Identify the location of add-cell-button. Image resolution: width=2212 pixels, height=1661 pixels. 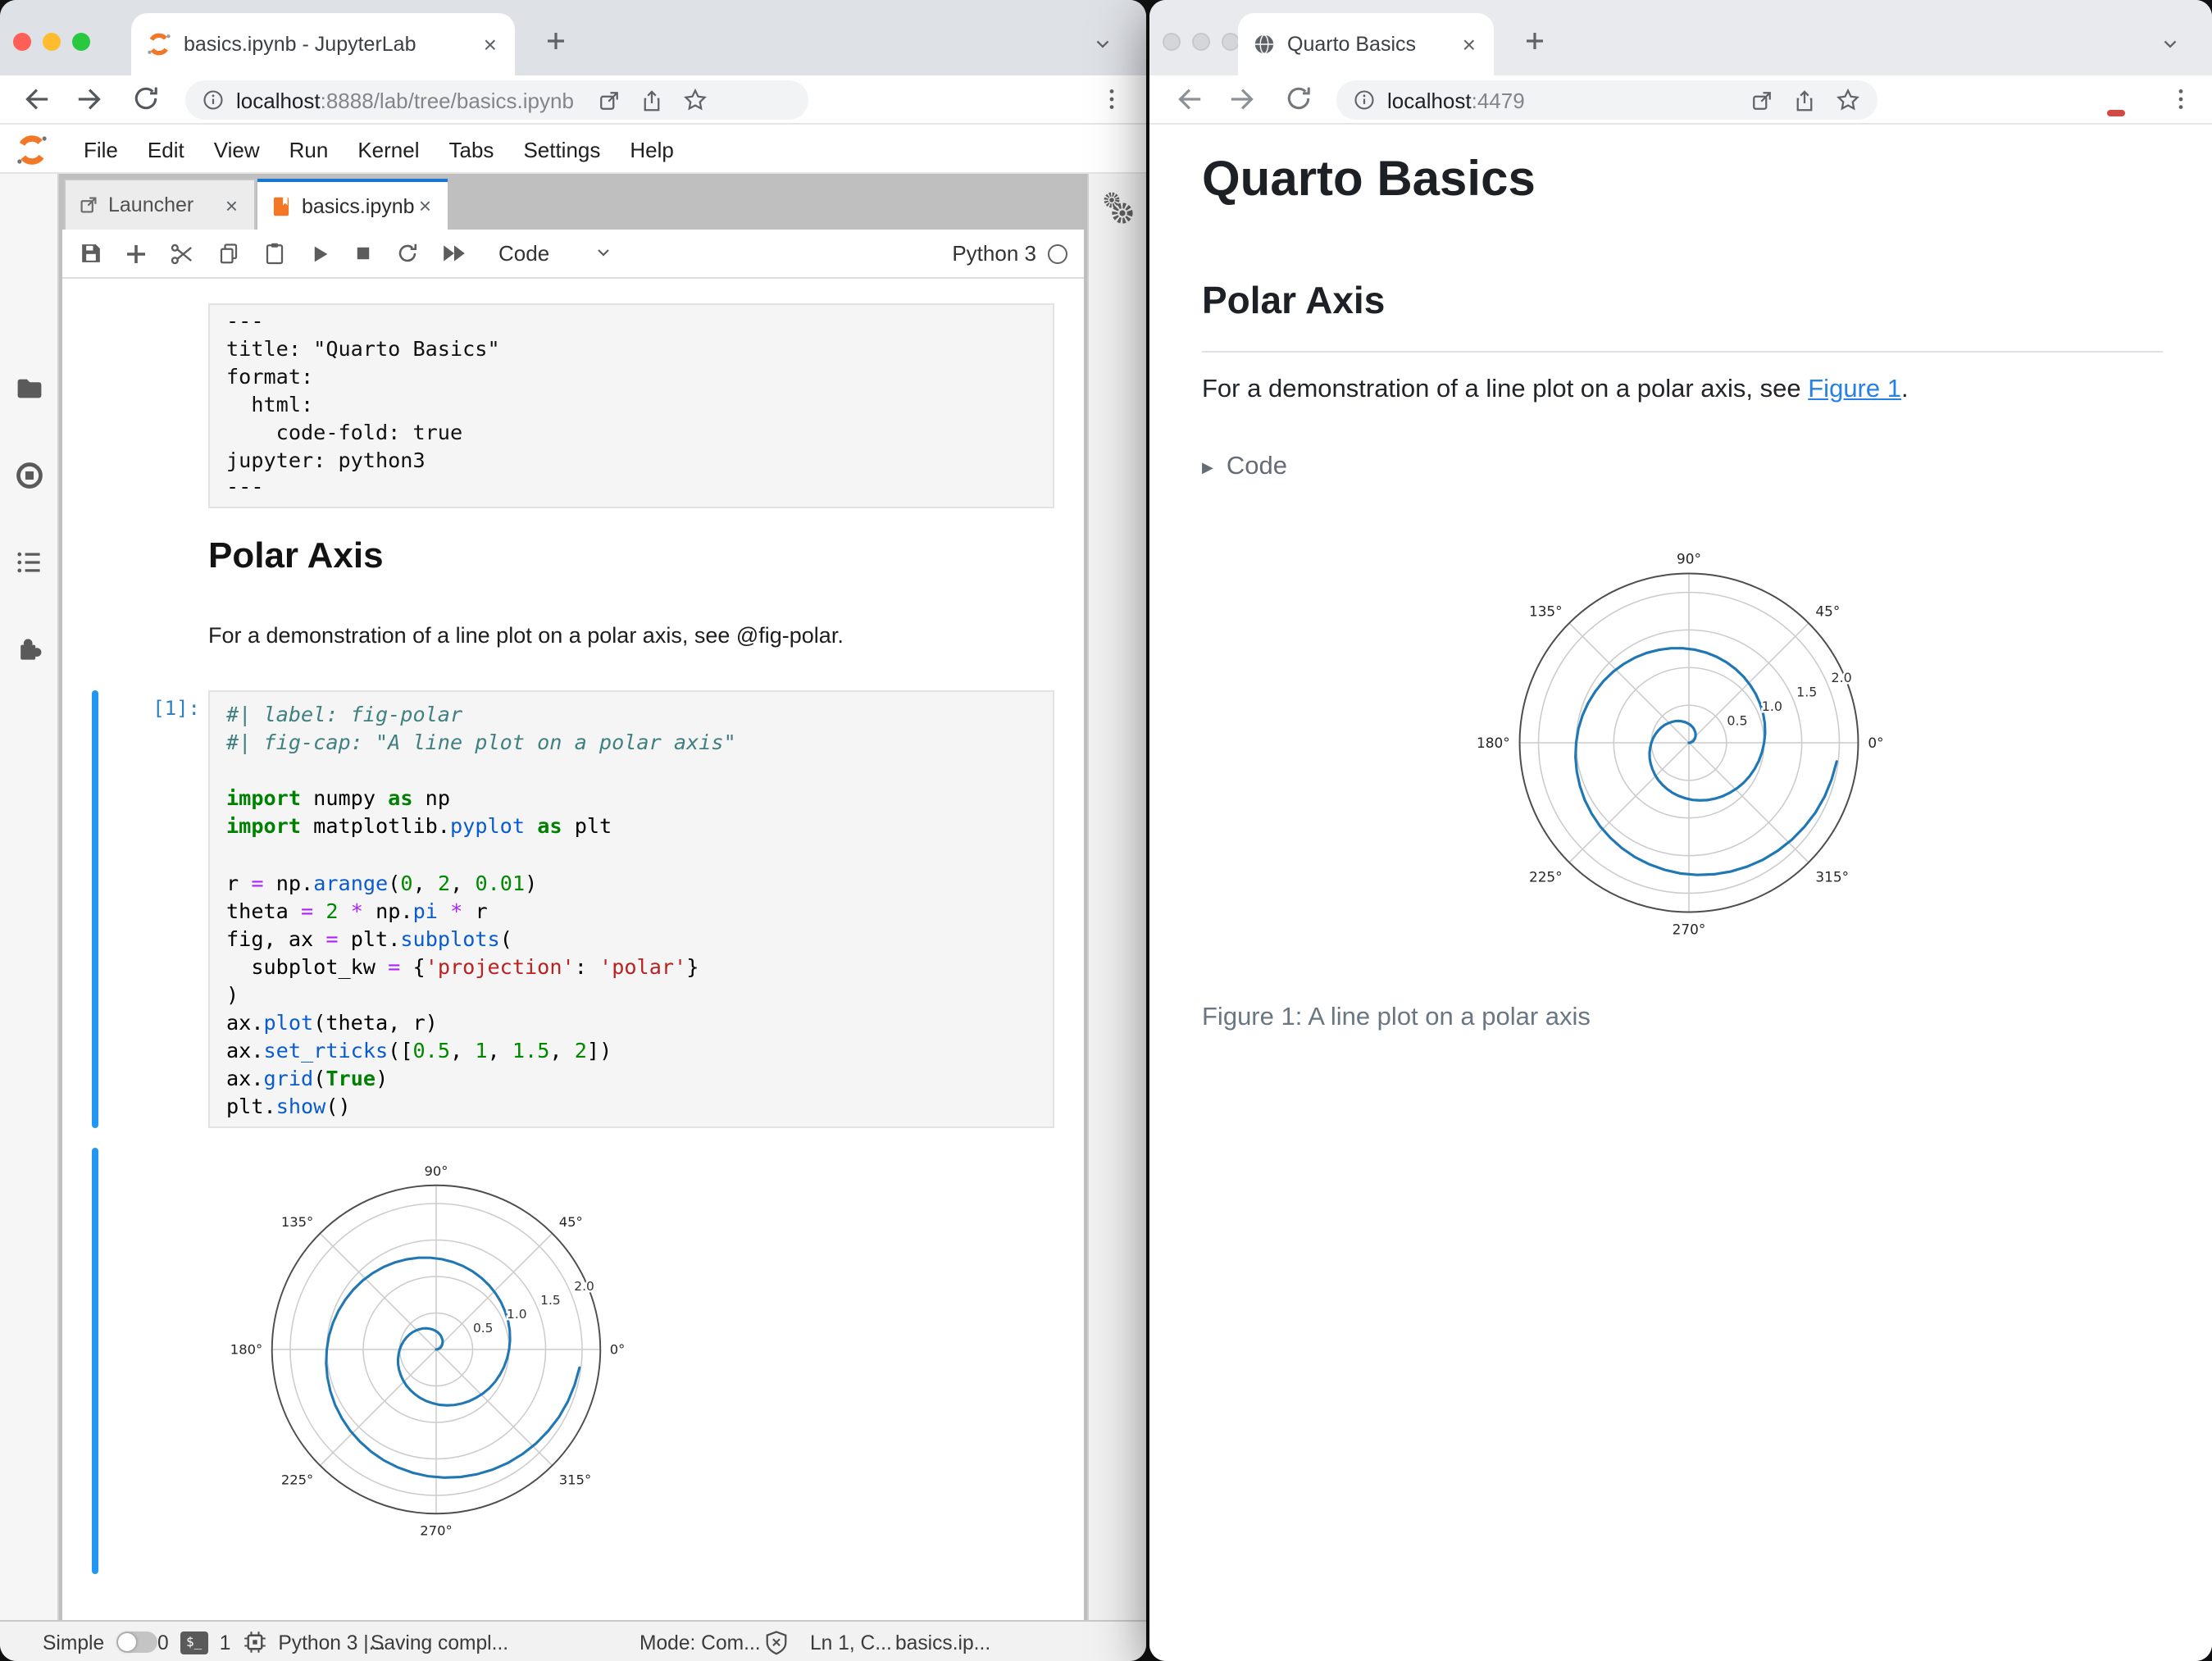
(137, 253).